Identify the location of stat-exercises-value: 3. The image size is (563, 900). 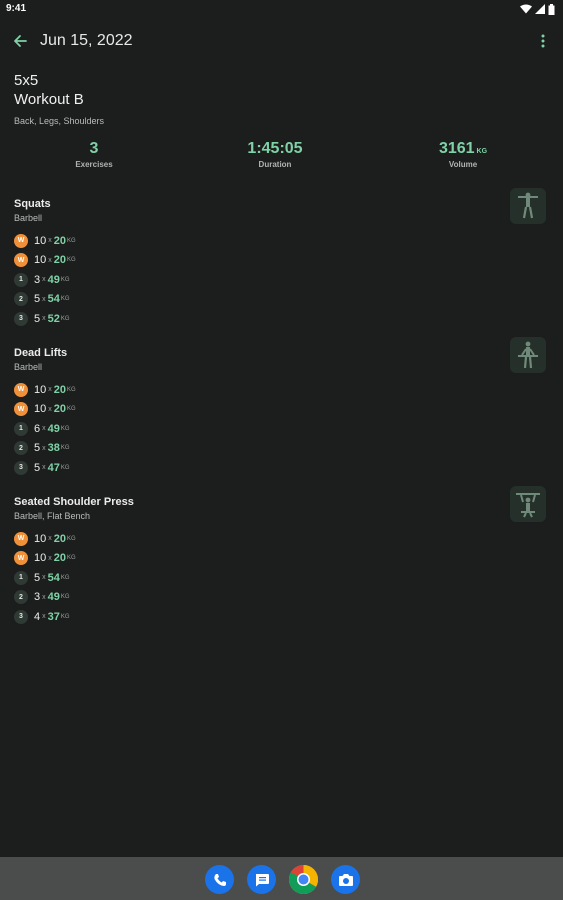
(94, 148).